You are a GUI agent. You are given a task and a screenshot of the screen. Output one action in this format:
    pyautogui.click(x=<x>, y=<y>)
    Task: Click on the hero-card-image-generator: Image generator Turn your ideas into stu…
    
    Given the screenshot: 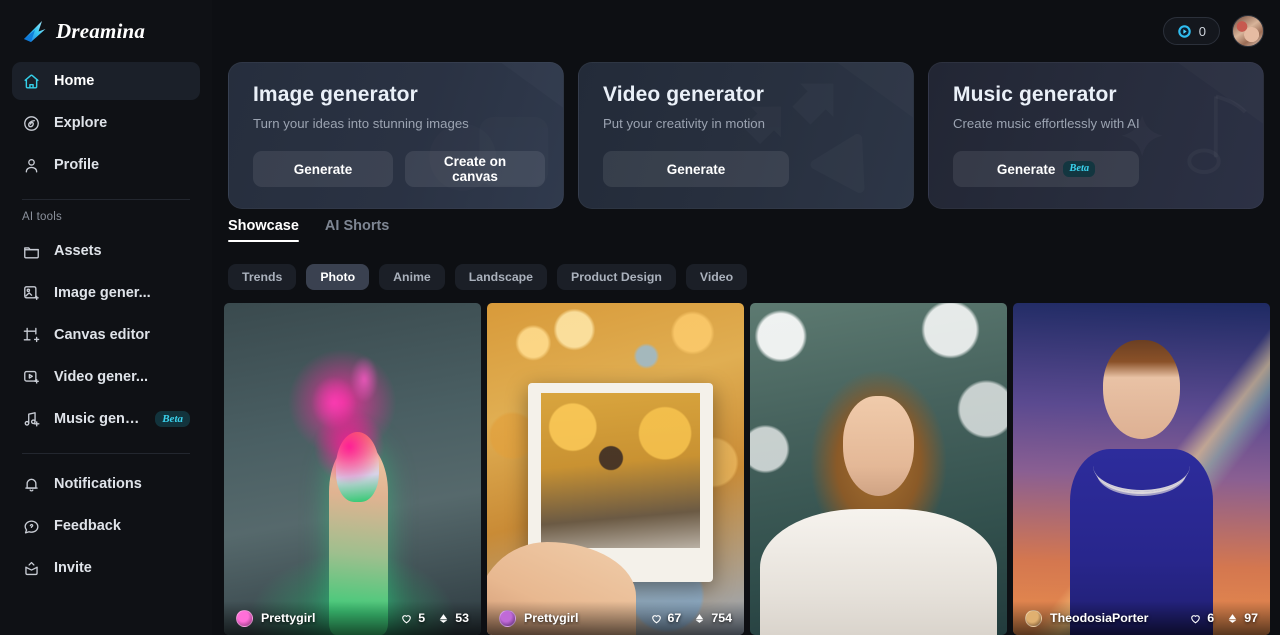 What is the action you would take?
    pyautogui.click(x=396, y=135)
    